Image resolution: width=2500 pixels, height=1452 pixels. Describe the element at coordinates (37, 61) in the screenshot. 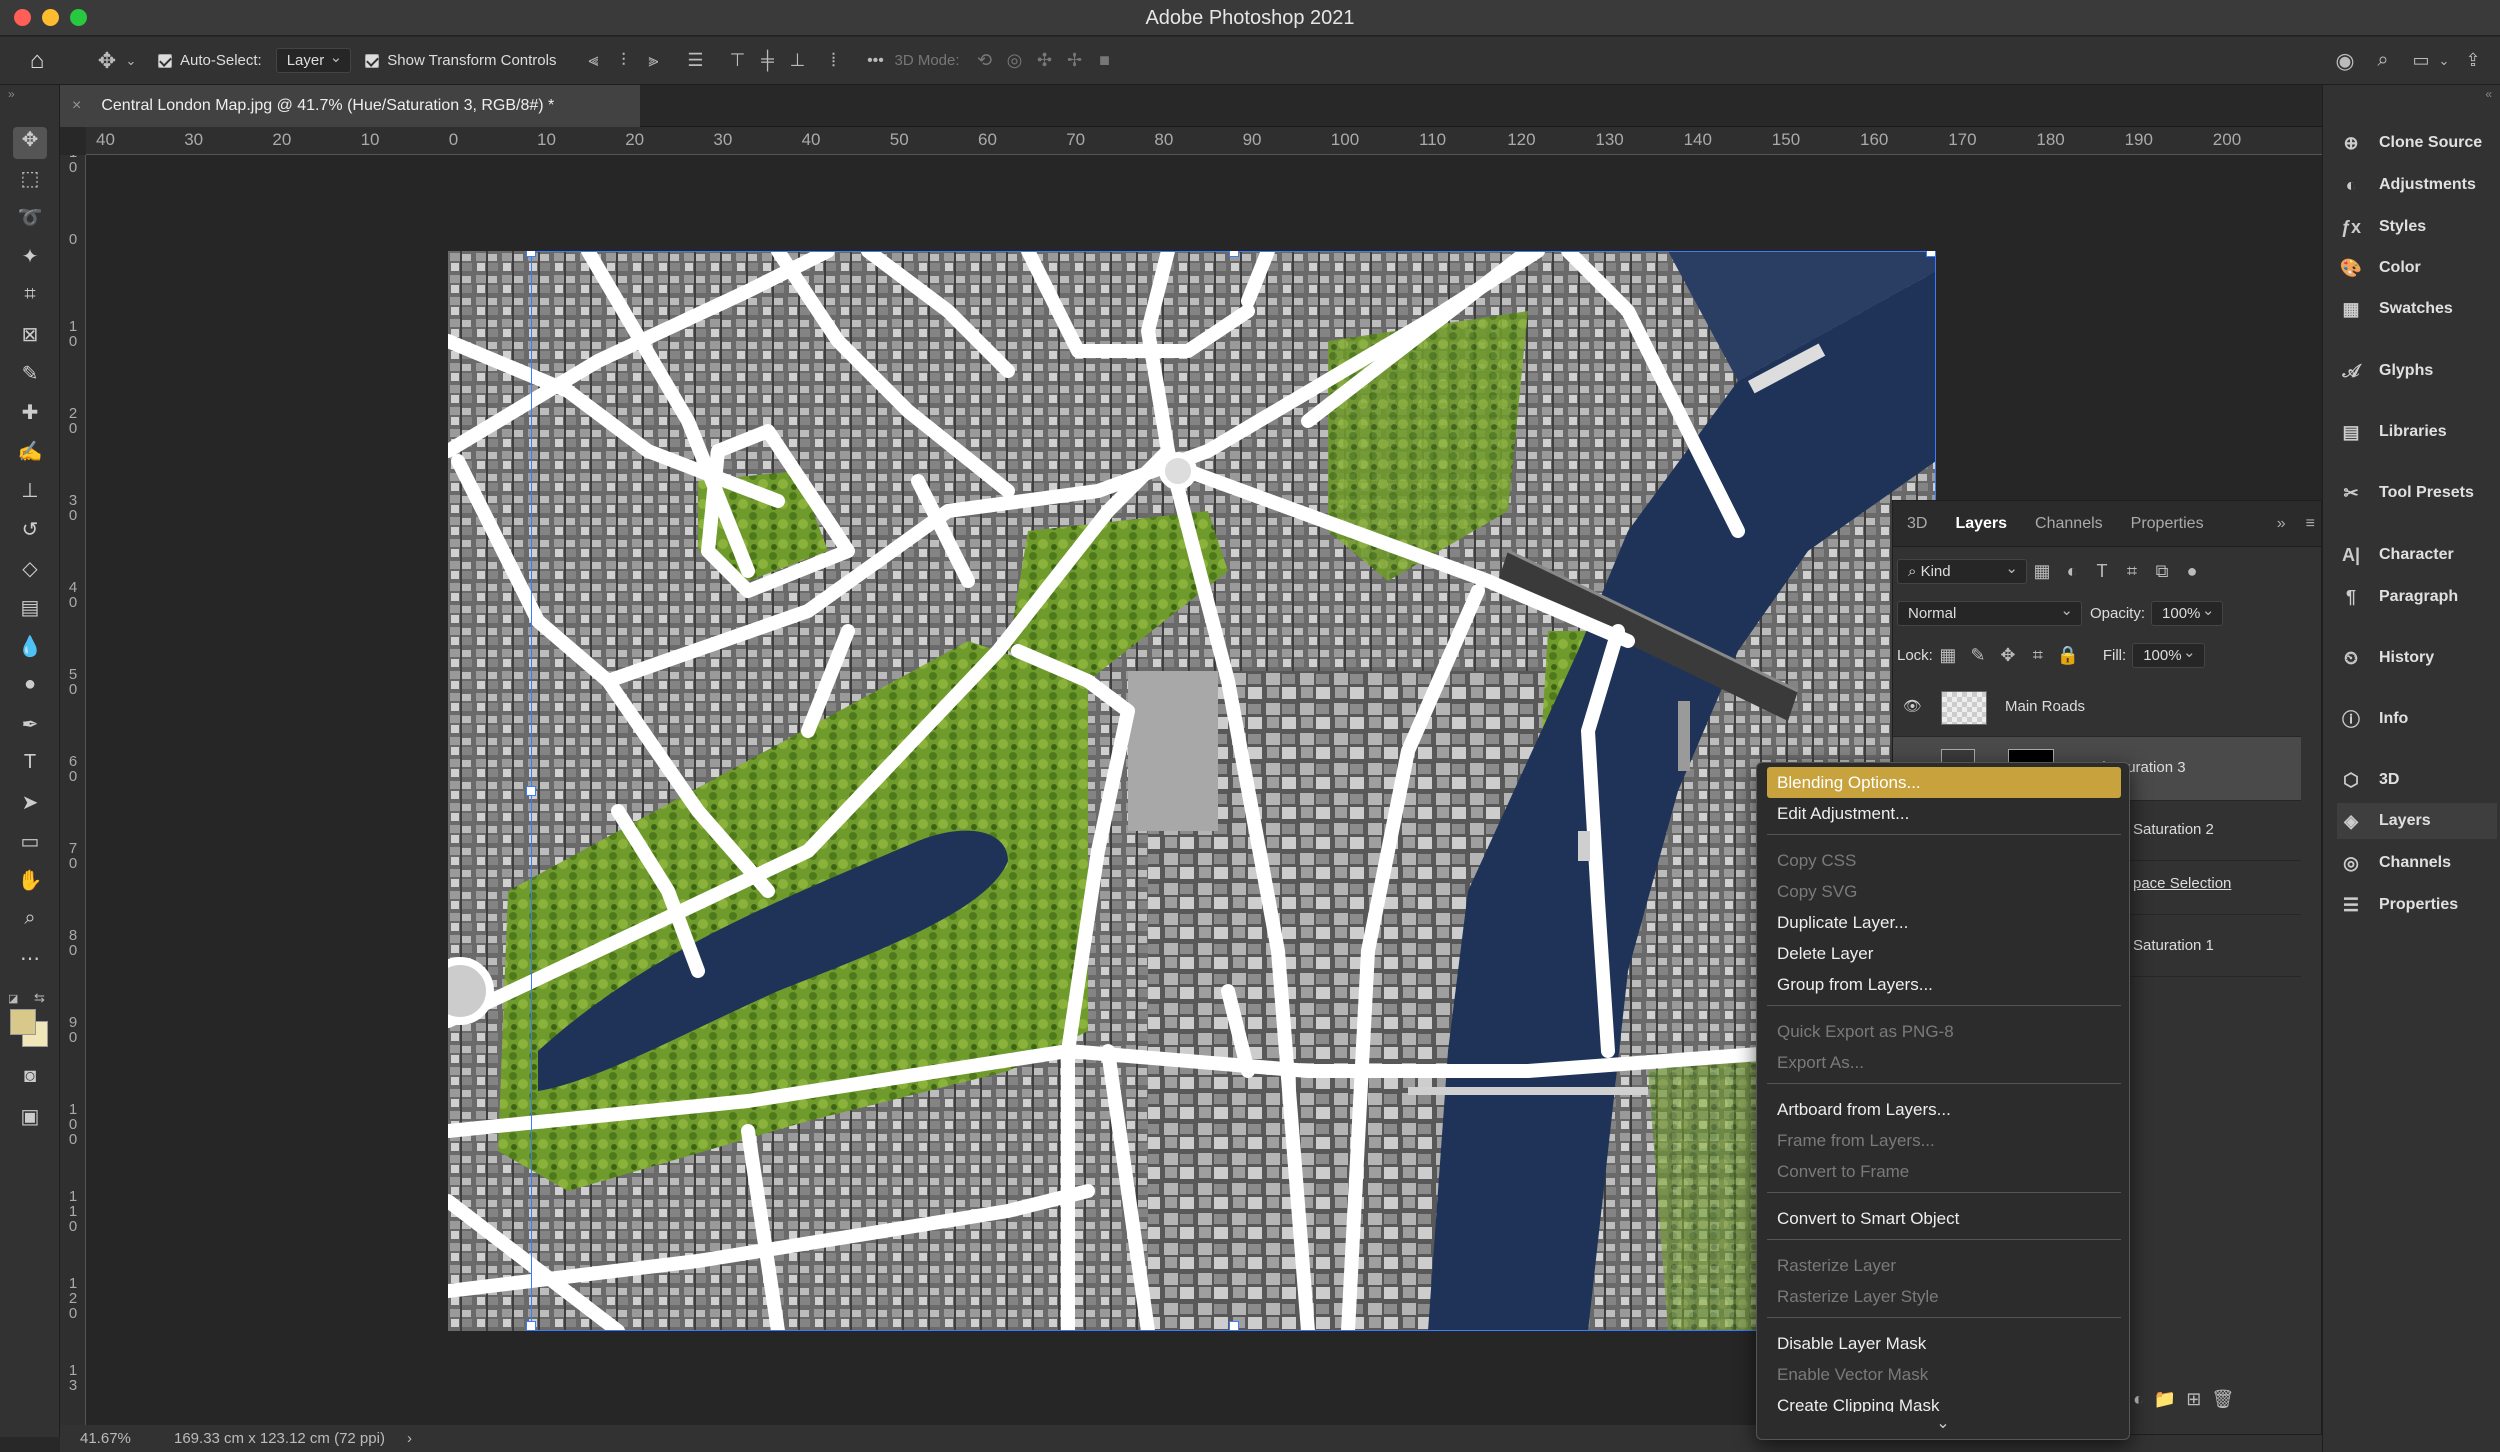

I see `home-icon: ⌂` at that location.